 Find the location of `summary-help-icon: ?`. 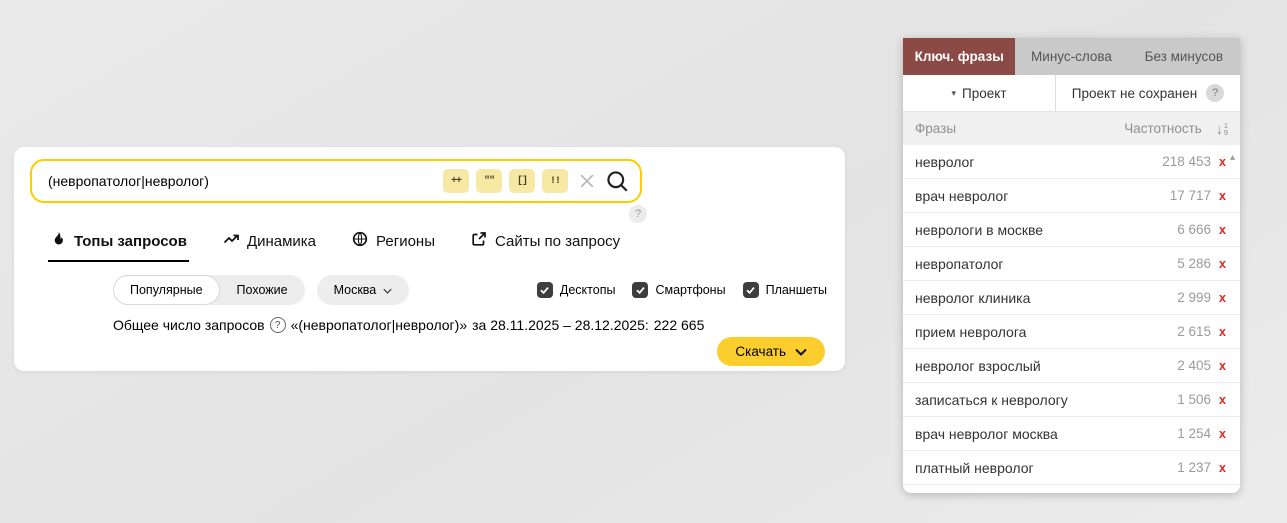

summary-help-icon: ? is located at coordinates (277, 325).